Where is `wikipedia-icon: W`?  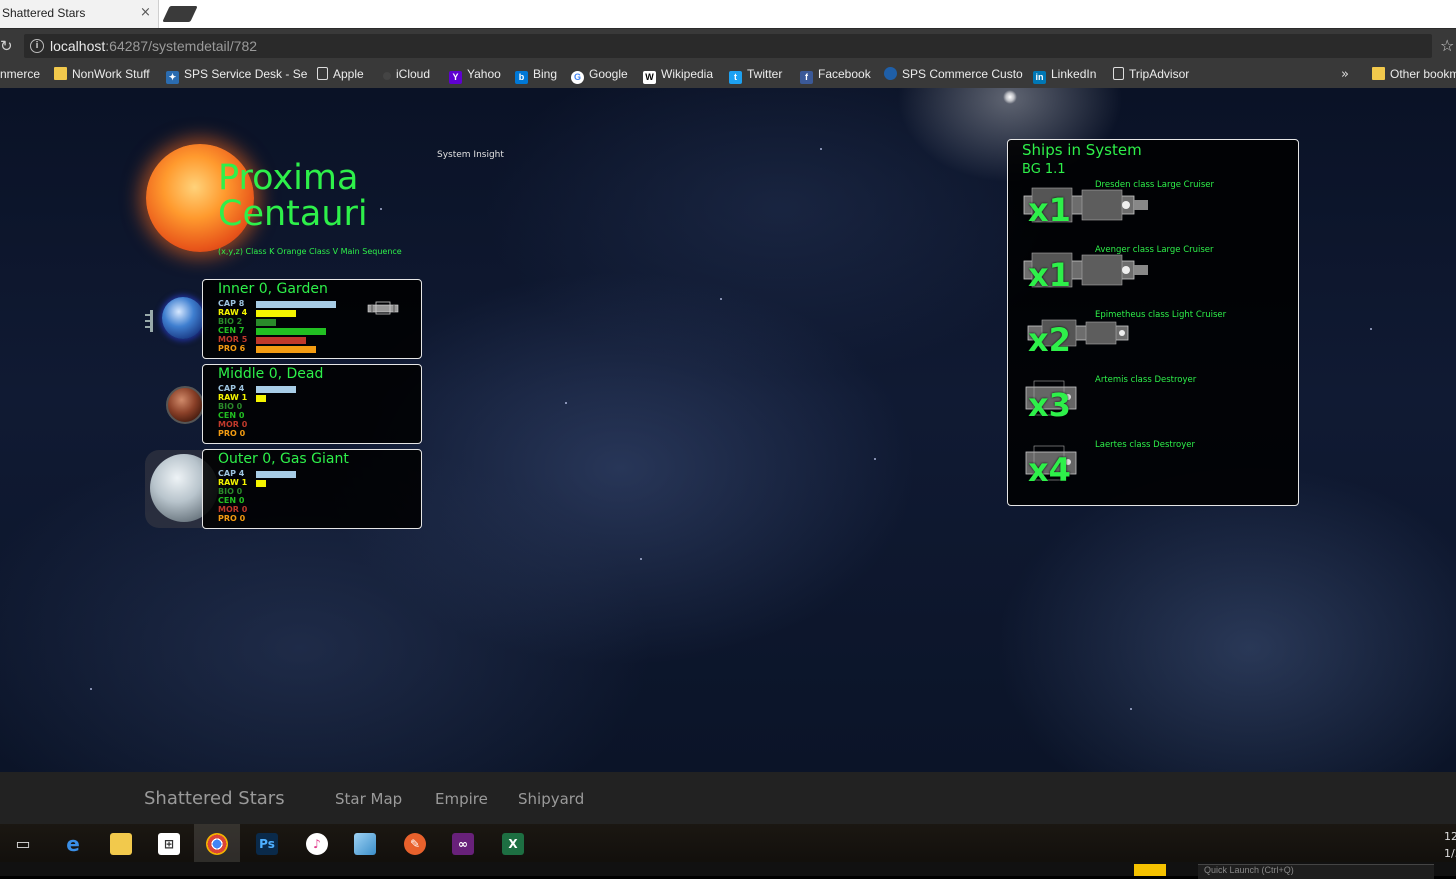
wikipedia-icon: W is located at coordinates (649, 77).